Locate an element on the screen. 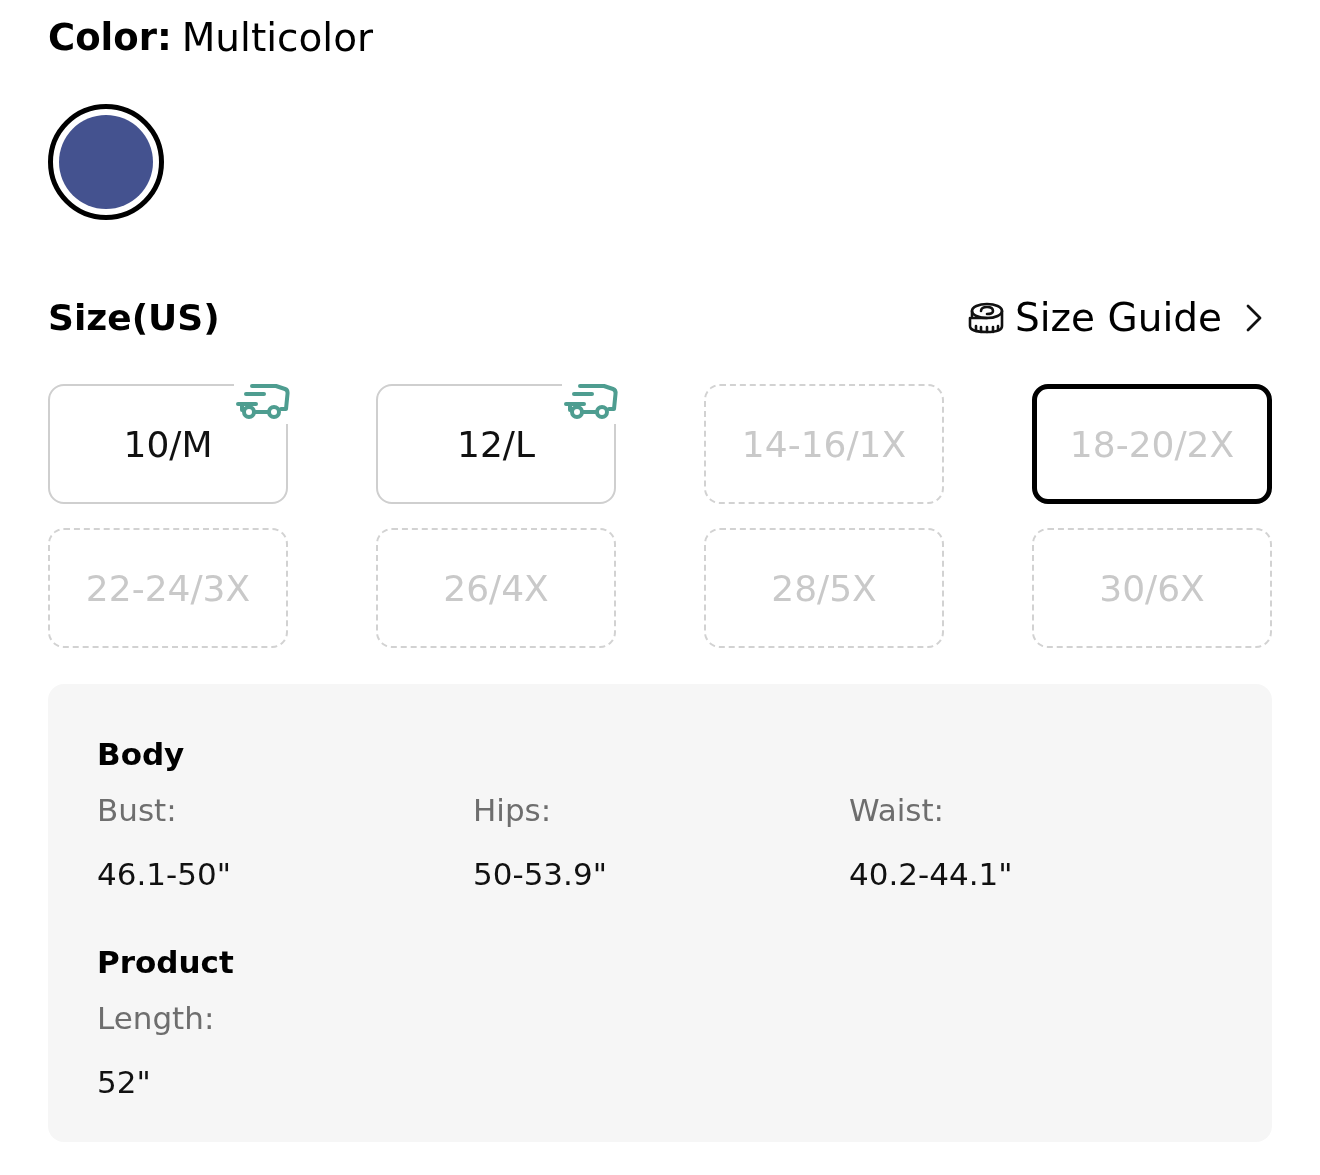  measurement-value: 40.2-44.1" is located at coordinates (931, 874).